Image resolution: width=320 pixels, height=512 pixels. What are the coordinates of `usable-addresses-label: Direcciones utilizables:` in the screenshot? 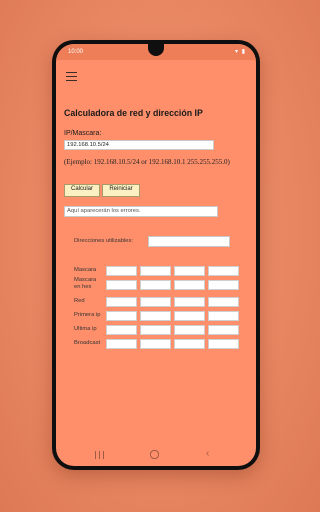 It's located at (103, 241).